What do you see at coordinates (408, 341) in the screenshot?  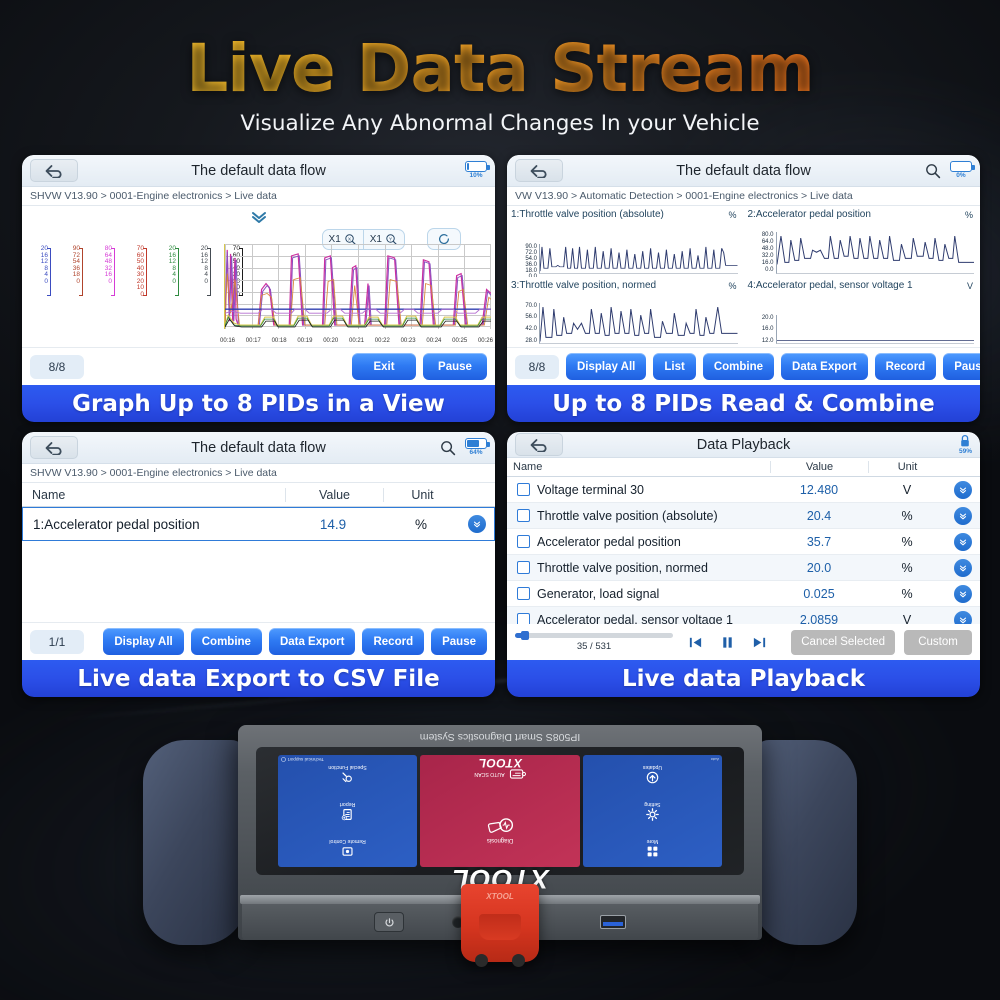 I see `x-tick: 00:23` at bounding box center [408, 341].